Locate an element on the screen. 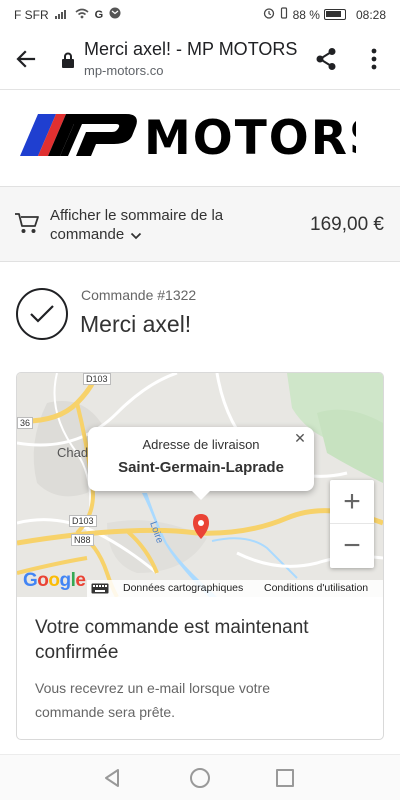 The image size is (400, 800). close-icon: ✕ is located at coordinates (300, 438).